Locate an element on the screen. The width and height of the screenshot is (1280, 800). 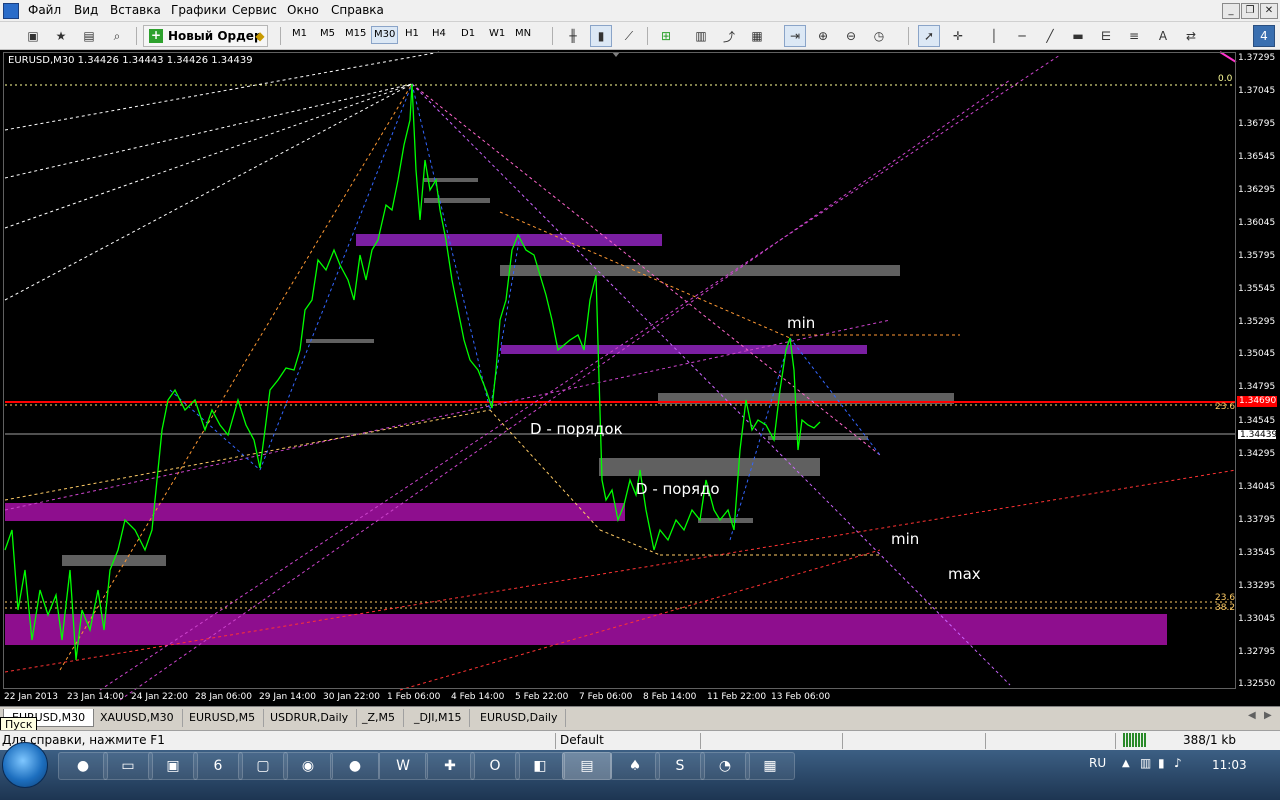
app-icon-3: ▢ is located at coordinates (263, 766).